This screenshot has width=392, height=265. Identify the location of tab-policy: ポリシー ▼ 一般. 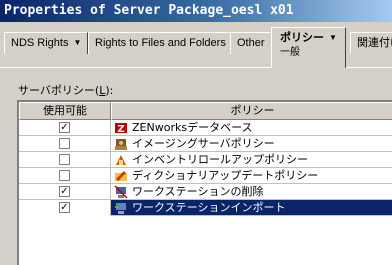
(308, 47).